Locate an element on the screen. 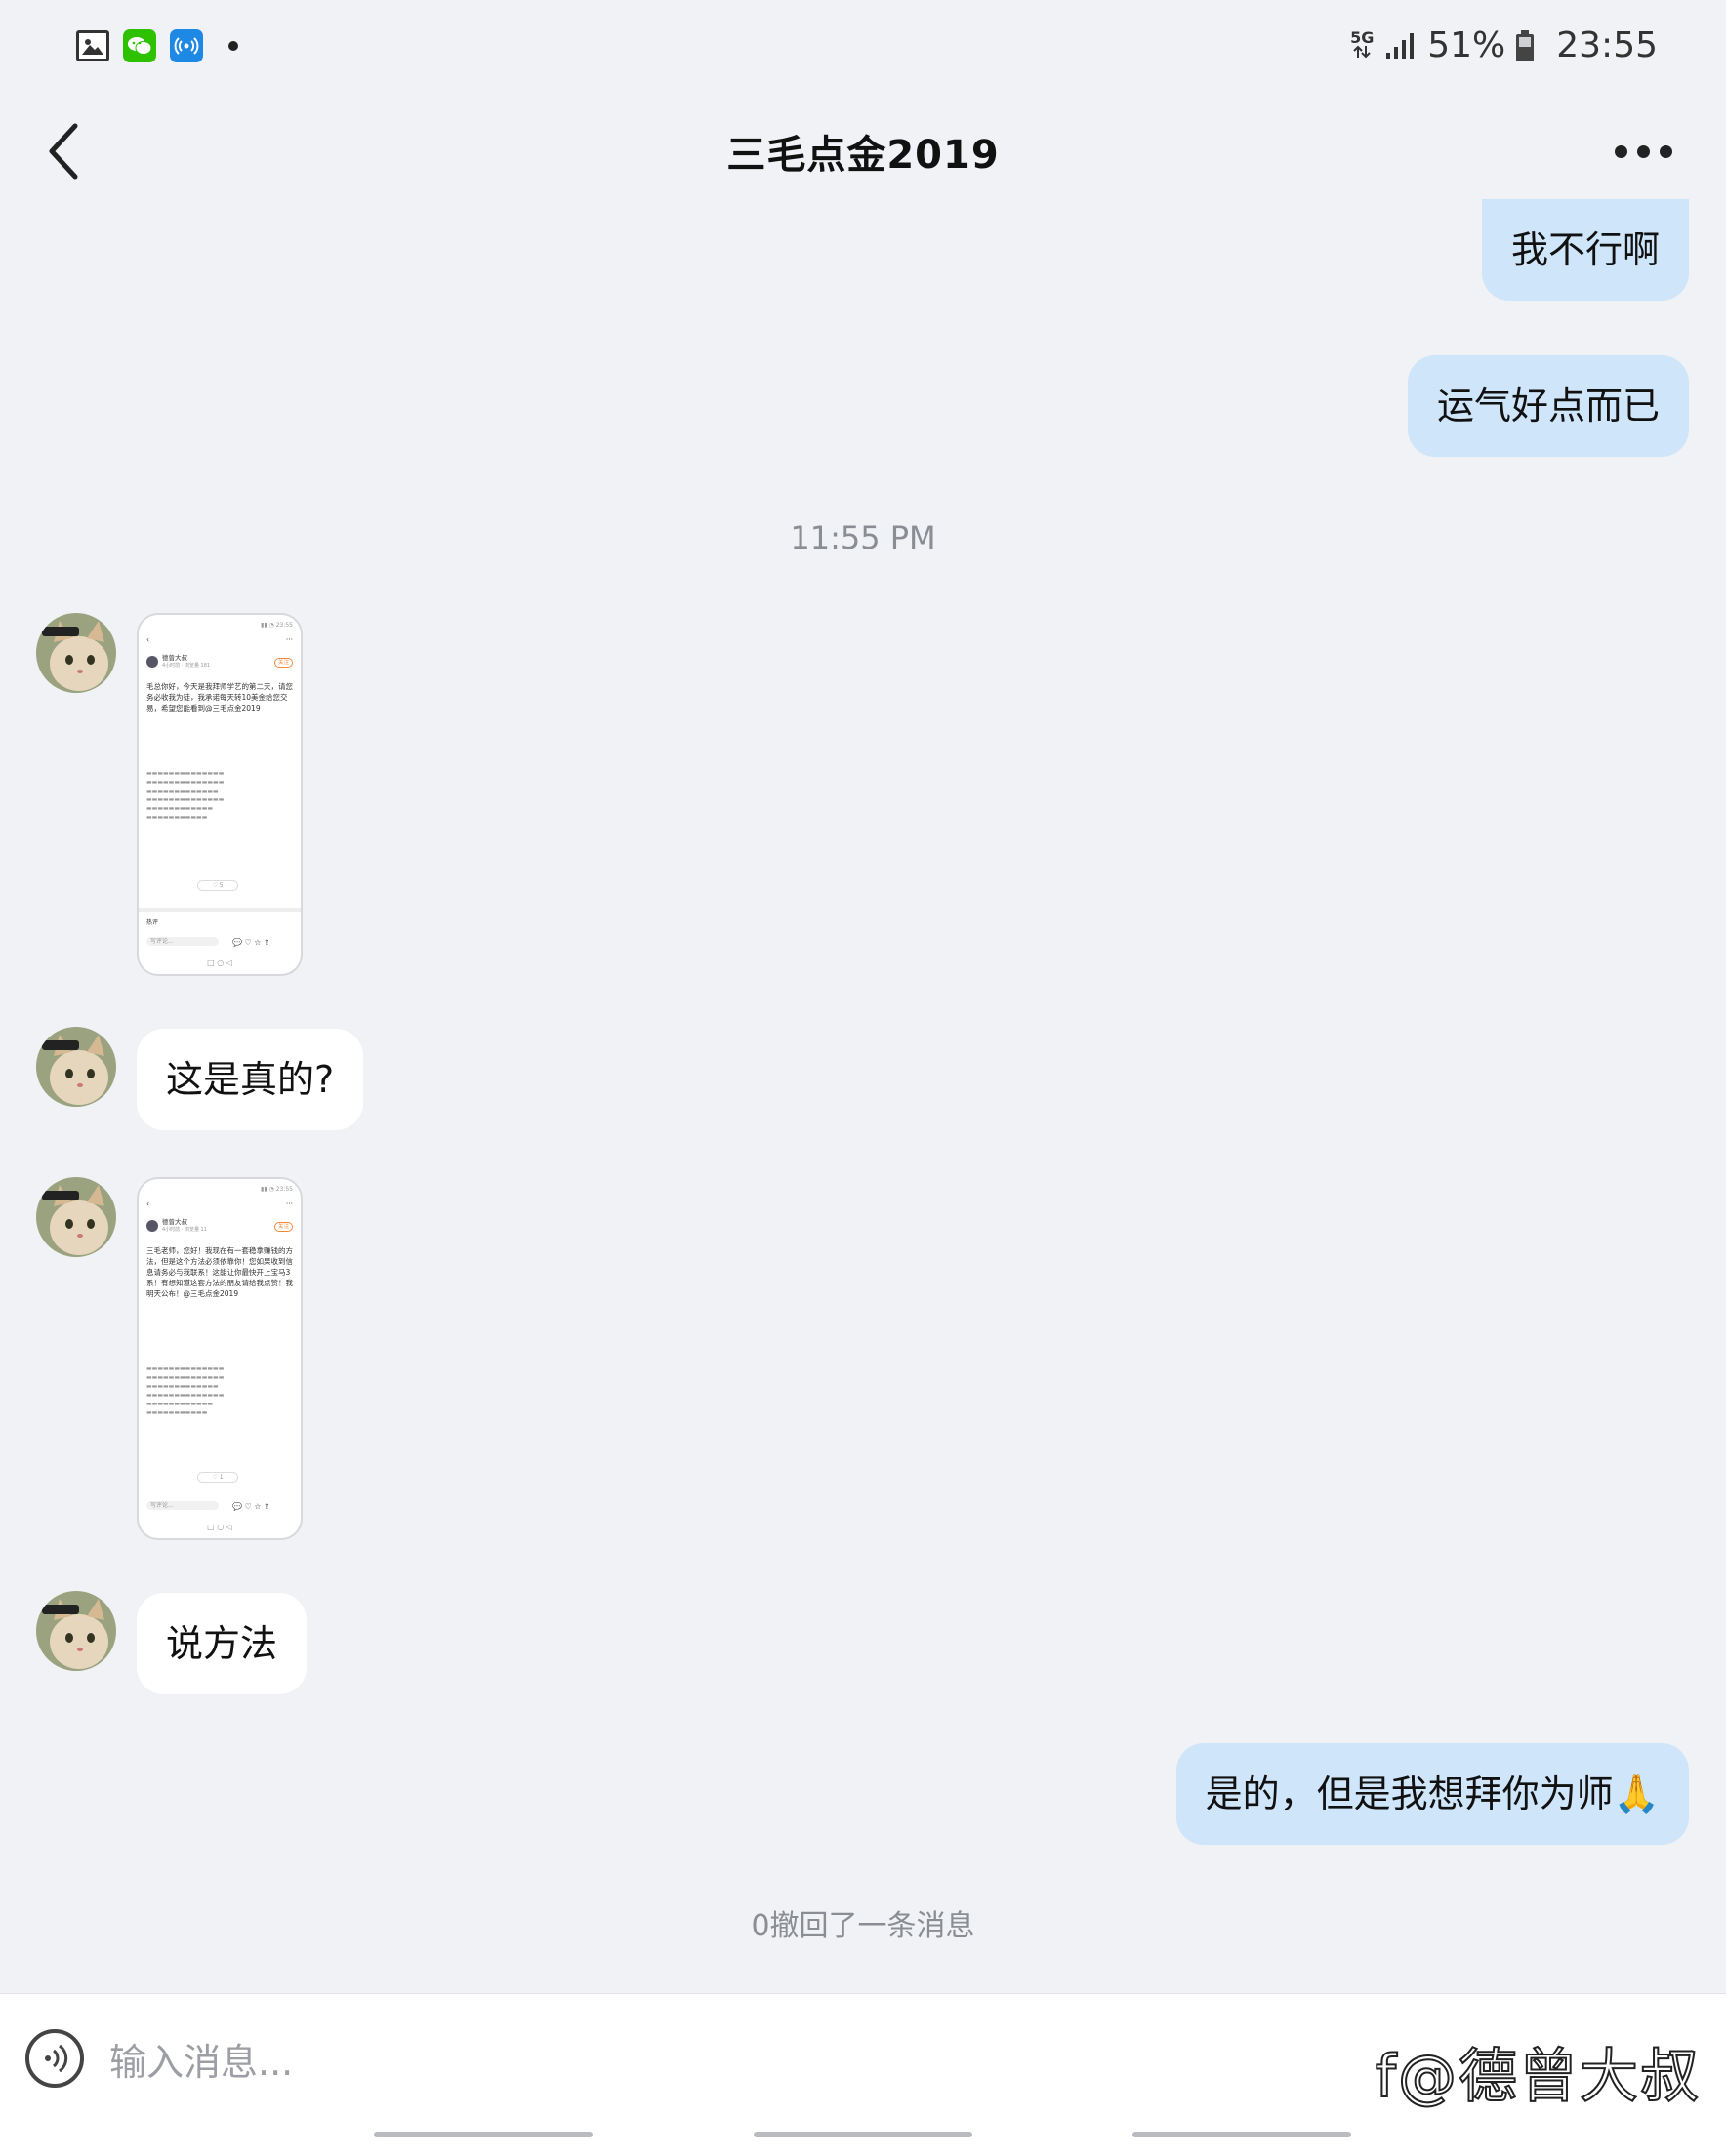 Image resolution: width=1726 pixels, height=2156 pixels. battery-percent: 51% is located at coordinates (1466, 45).